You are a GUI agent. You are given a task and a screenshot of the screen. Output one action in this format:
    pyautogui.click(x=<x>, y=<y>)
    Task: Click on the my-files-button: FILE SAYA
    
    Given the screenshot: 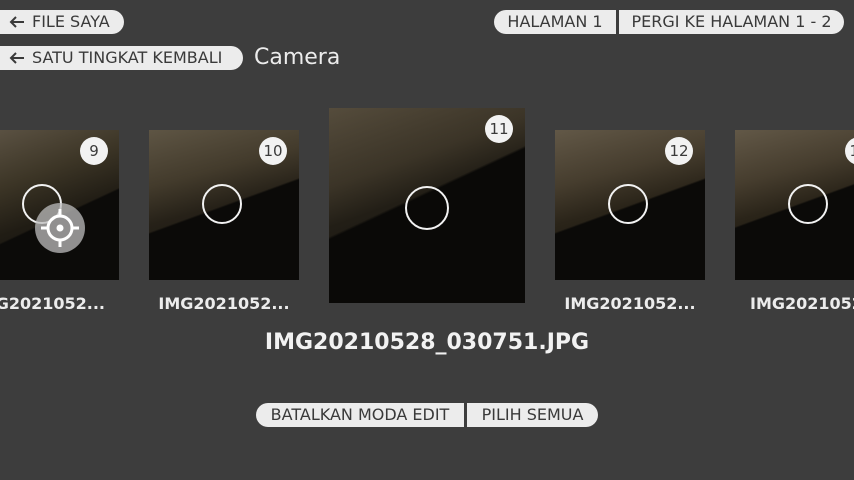 What is the action you would take?
    pyautogui.click(x=62, y=22)
    